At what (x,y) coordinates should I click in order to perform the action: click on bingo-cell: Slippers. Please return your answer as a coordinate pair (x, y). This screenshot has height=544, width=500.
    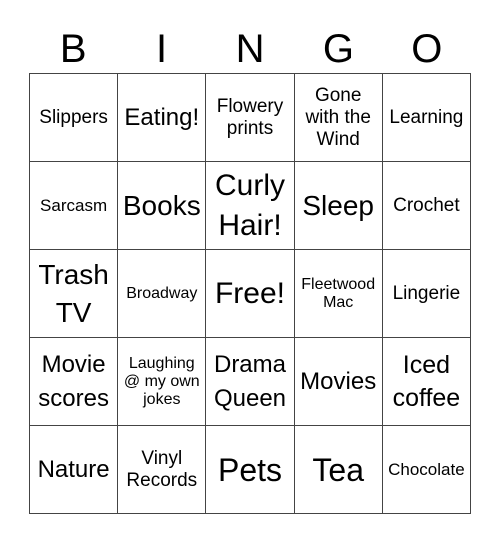
    Looking at the image, I should click on (74, 118).